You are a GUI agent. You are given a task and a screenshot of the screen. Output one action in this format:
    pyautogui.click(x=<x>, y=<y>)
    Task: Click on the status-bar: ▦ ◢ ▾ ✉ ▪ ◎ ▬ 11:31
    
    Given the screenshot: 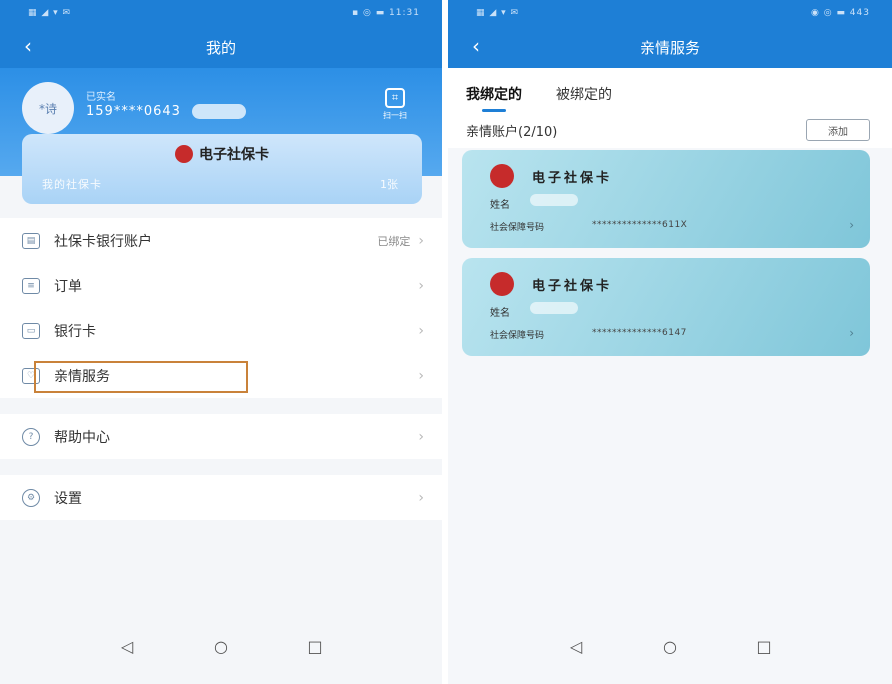 What is the action you would take?
    pyautogui.click(x=221, y=13)
    